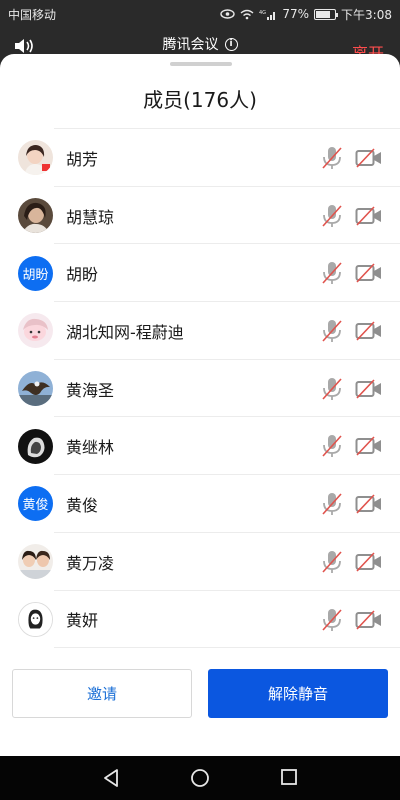 The width and height of the screenshot is (400, 800). Describe the element at coordinates (289, 777) in the screenshot. I see `recents-icon` at that location.